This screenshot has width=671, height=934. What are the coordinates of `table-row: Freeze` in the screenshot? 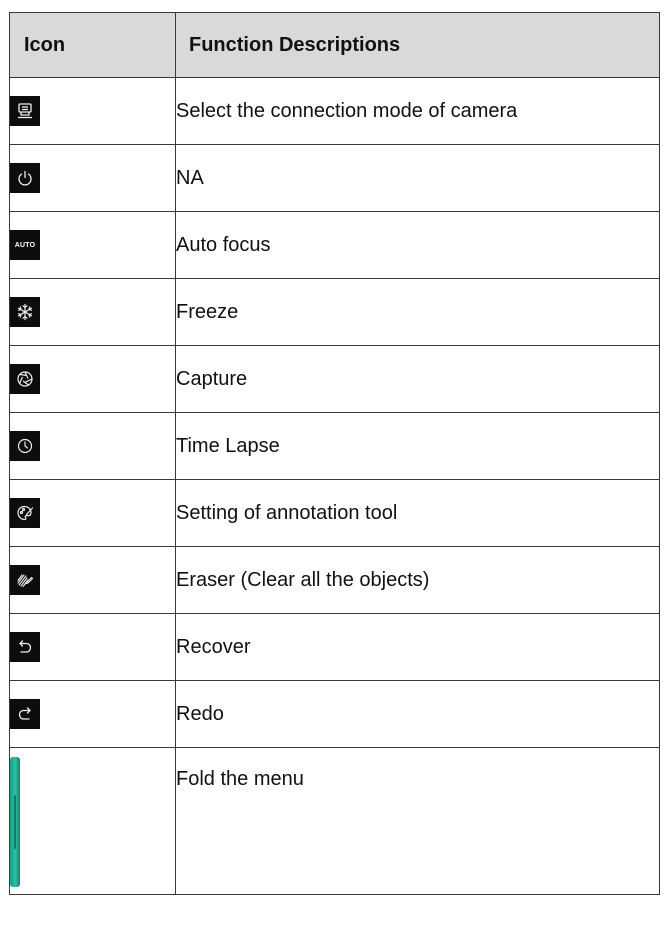 It's located at (334, 312).